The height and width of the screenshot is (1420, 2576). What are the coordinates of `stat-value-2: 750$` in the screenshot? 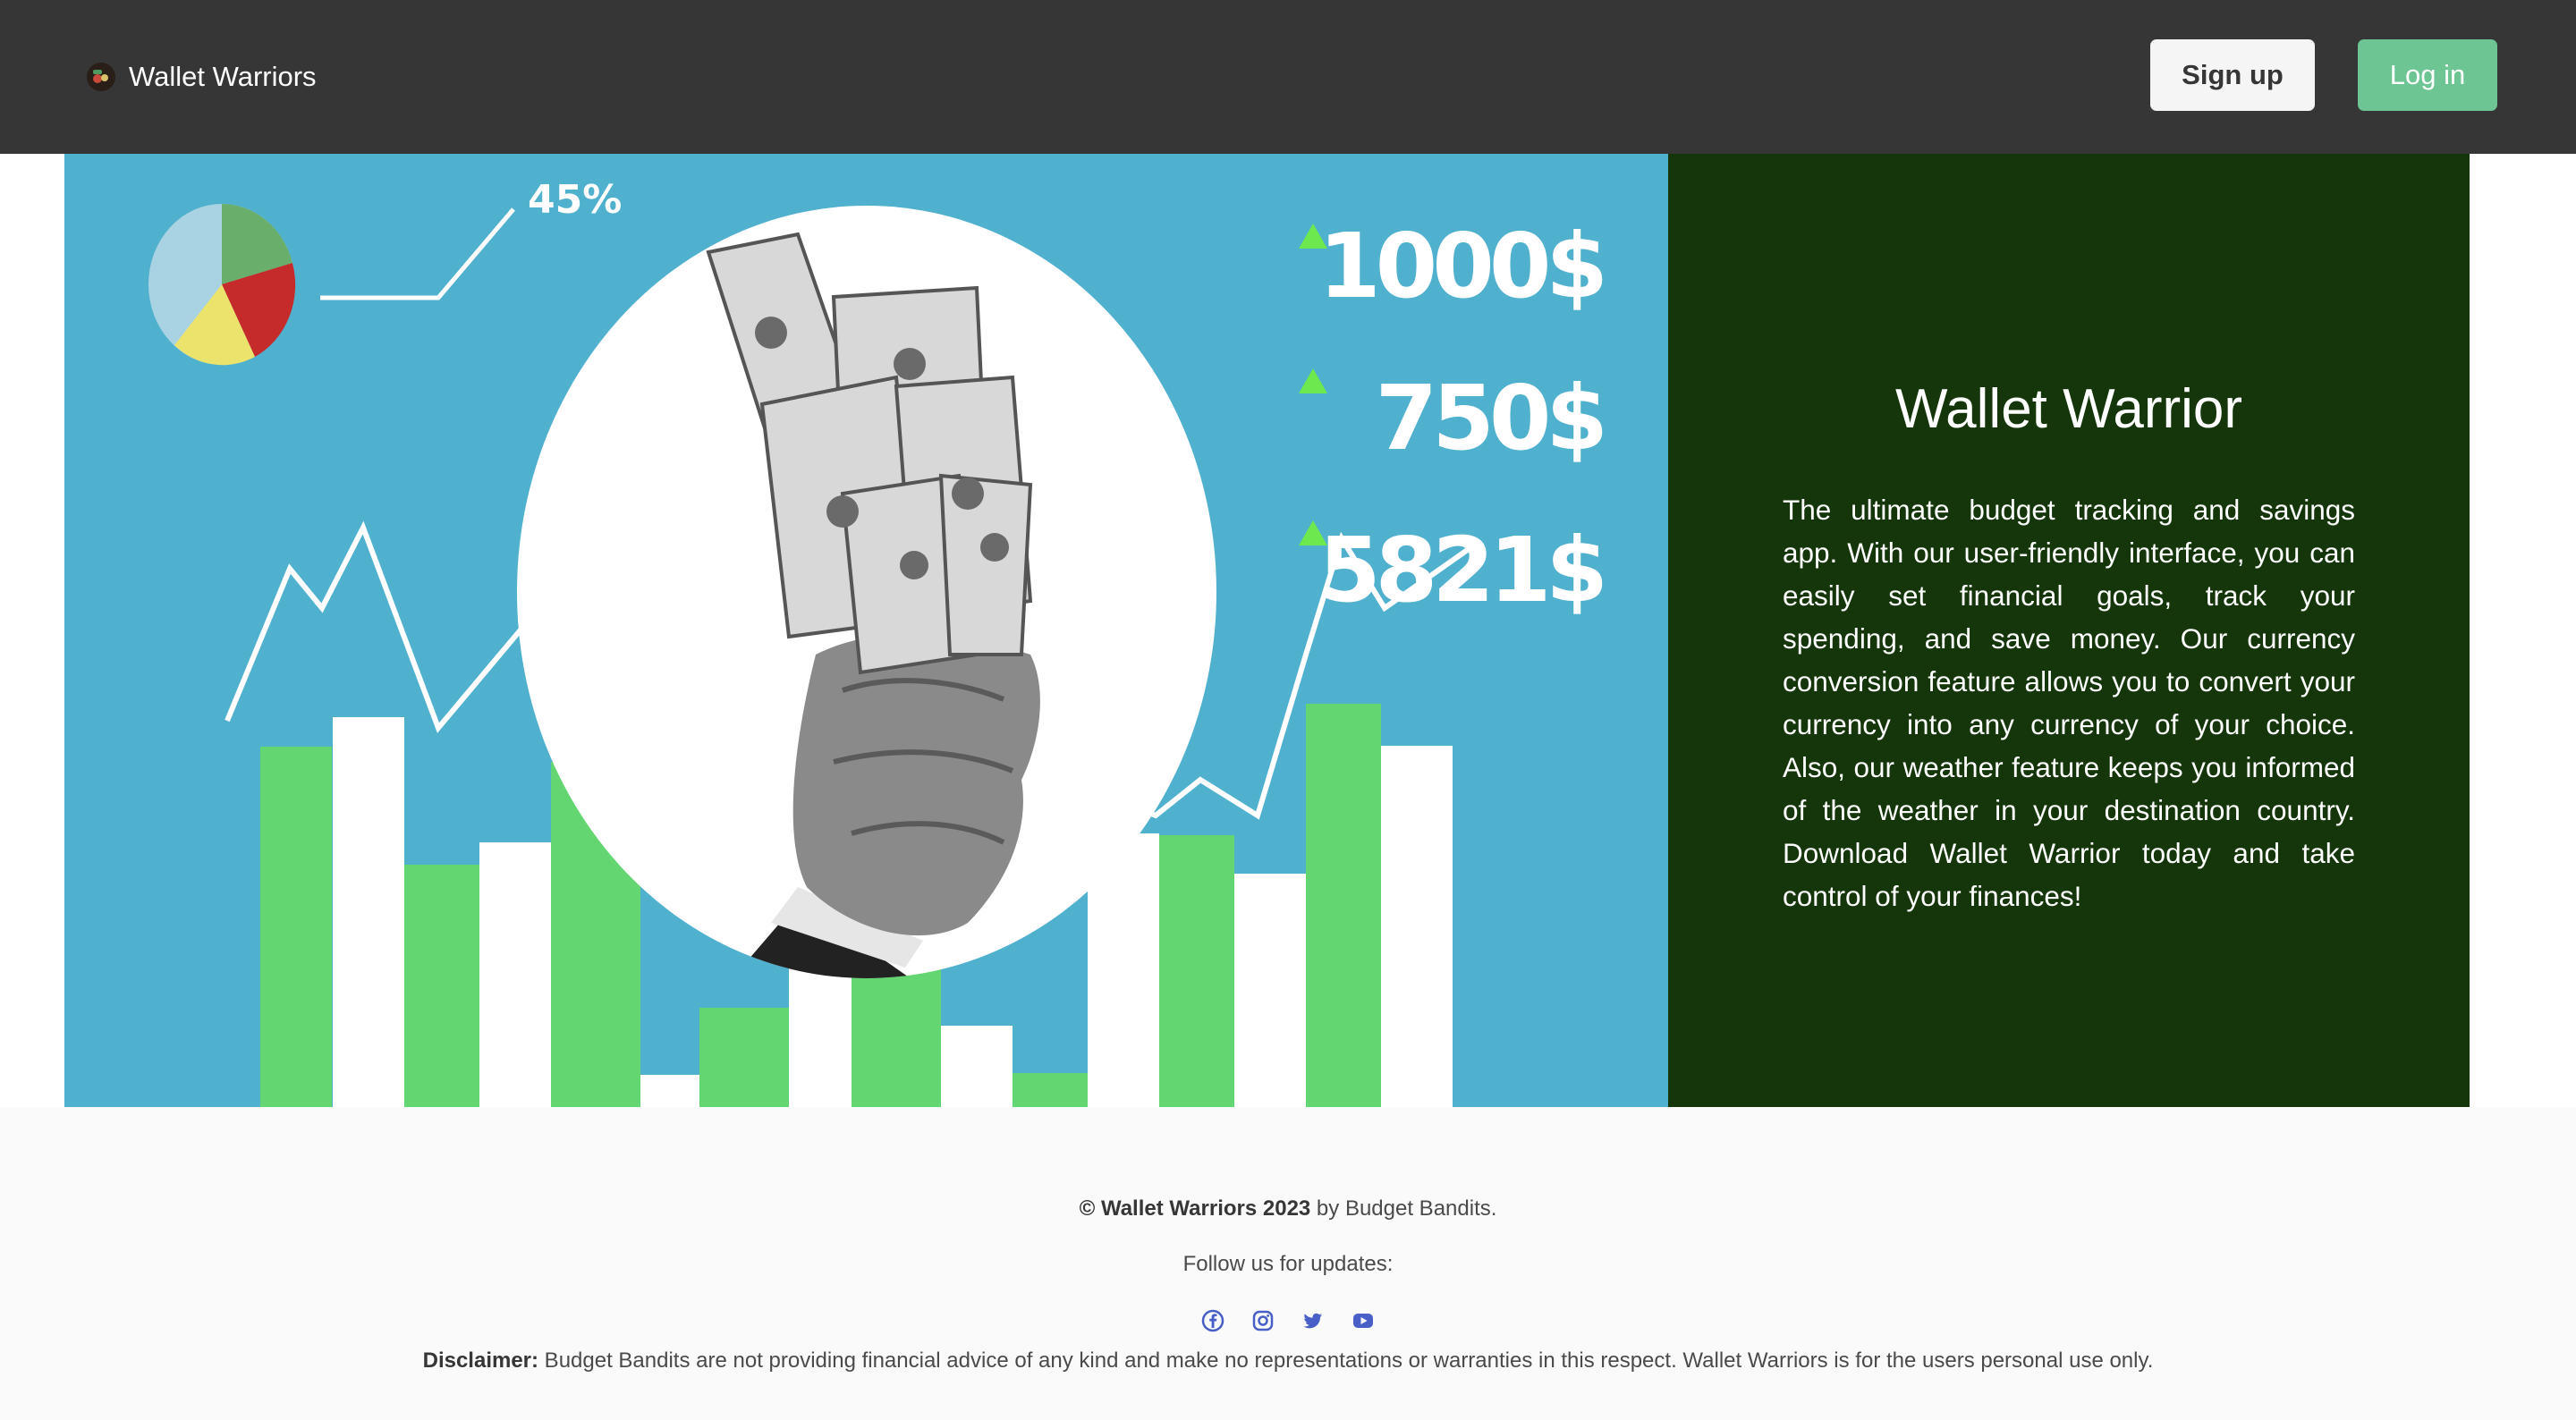 It's located at (1489, 418).